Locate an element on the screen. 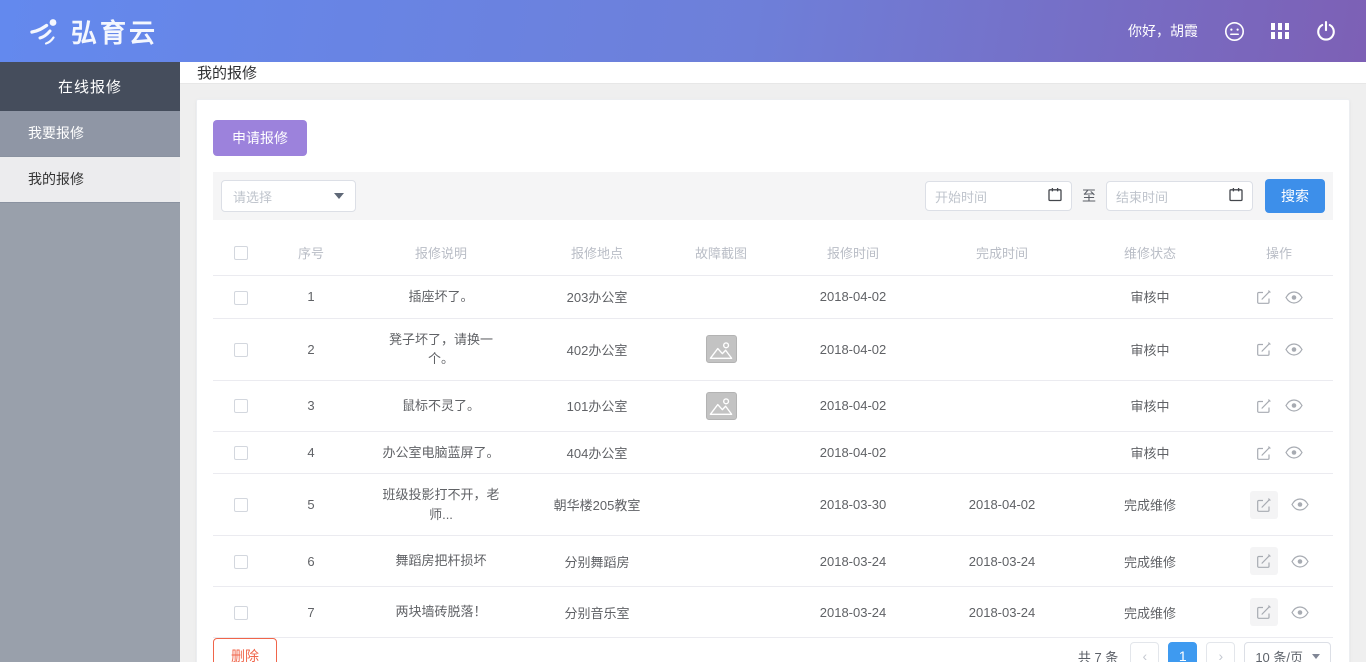  end-date-placeholder: 结束时间 is located at coordinates (1142, 197).